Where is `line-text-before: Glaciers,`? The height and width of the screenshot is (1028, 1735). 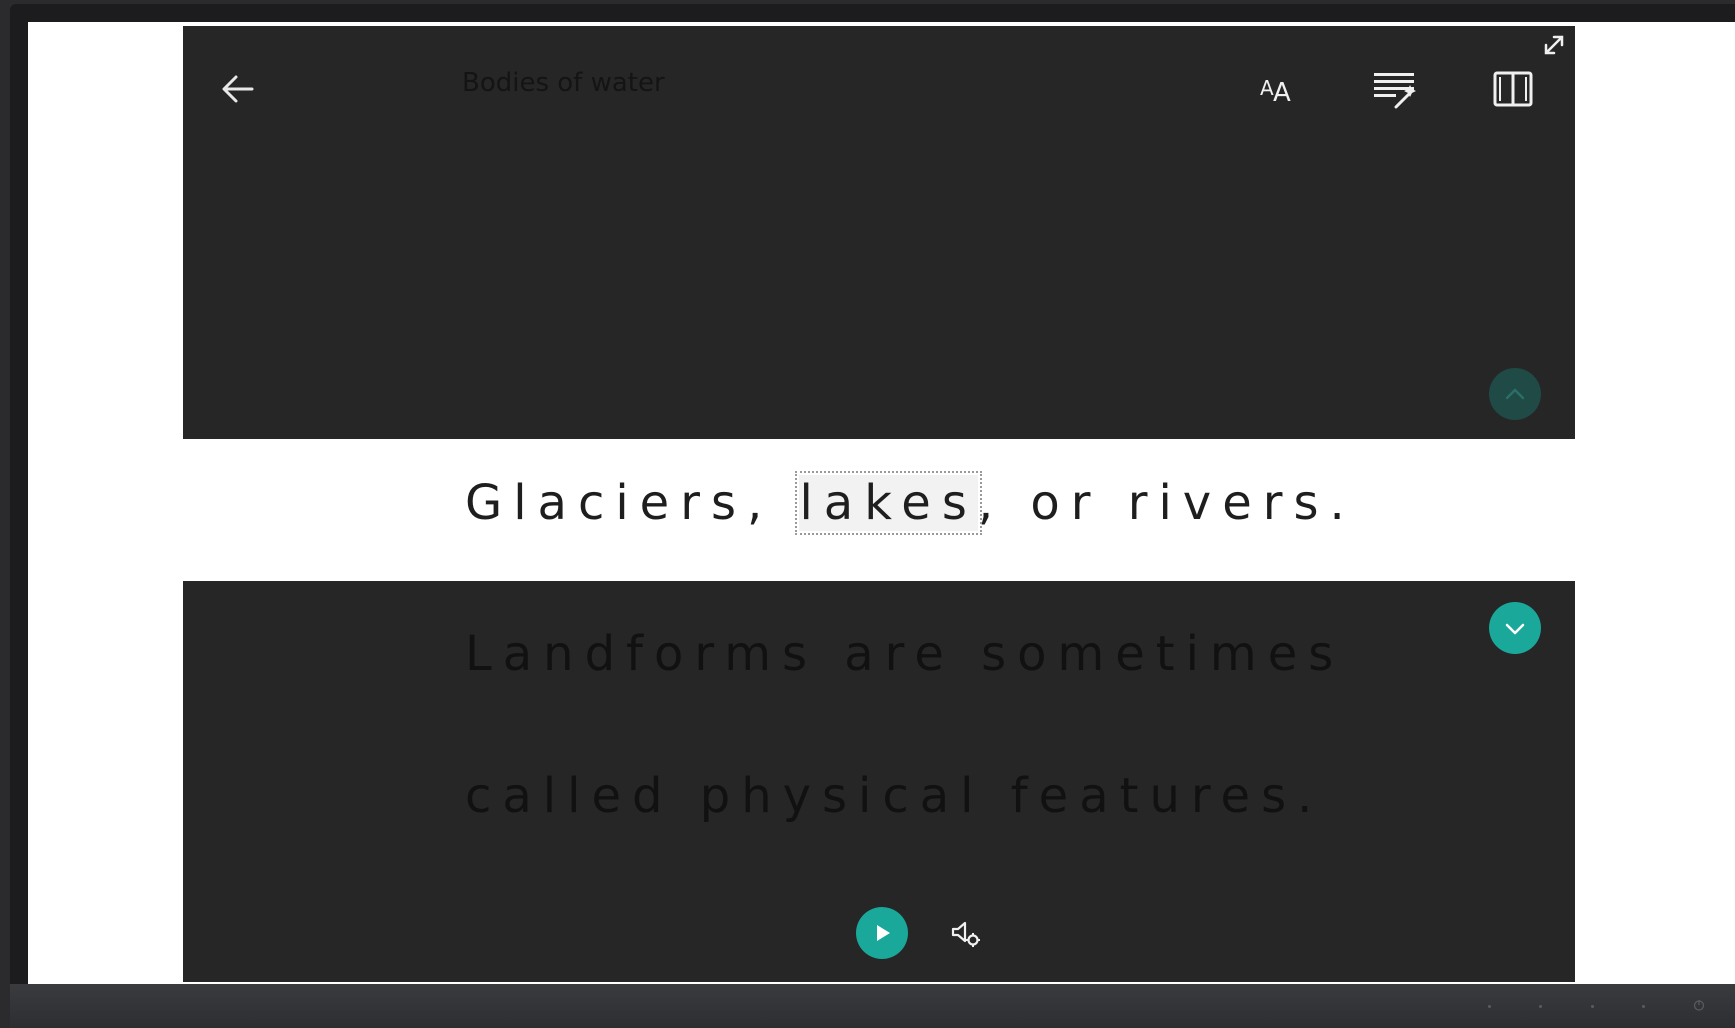 line-text-before: Glaciers, is located at coordinates (632, 503).